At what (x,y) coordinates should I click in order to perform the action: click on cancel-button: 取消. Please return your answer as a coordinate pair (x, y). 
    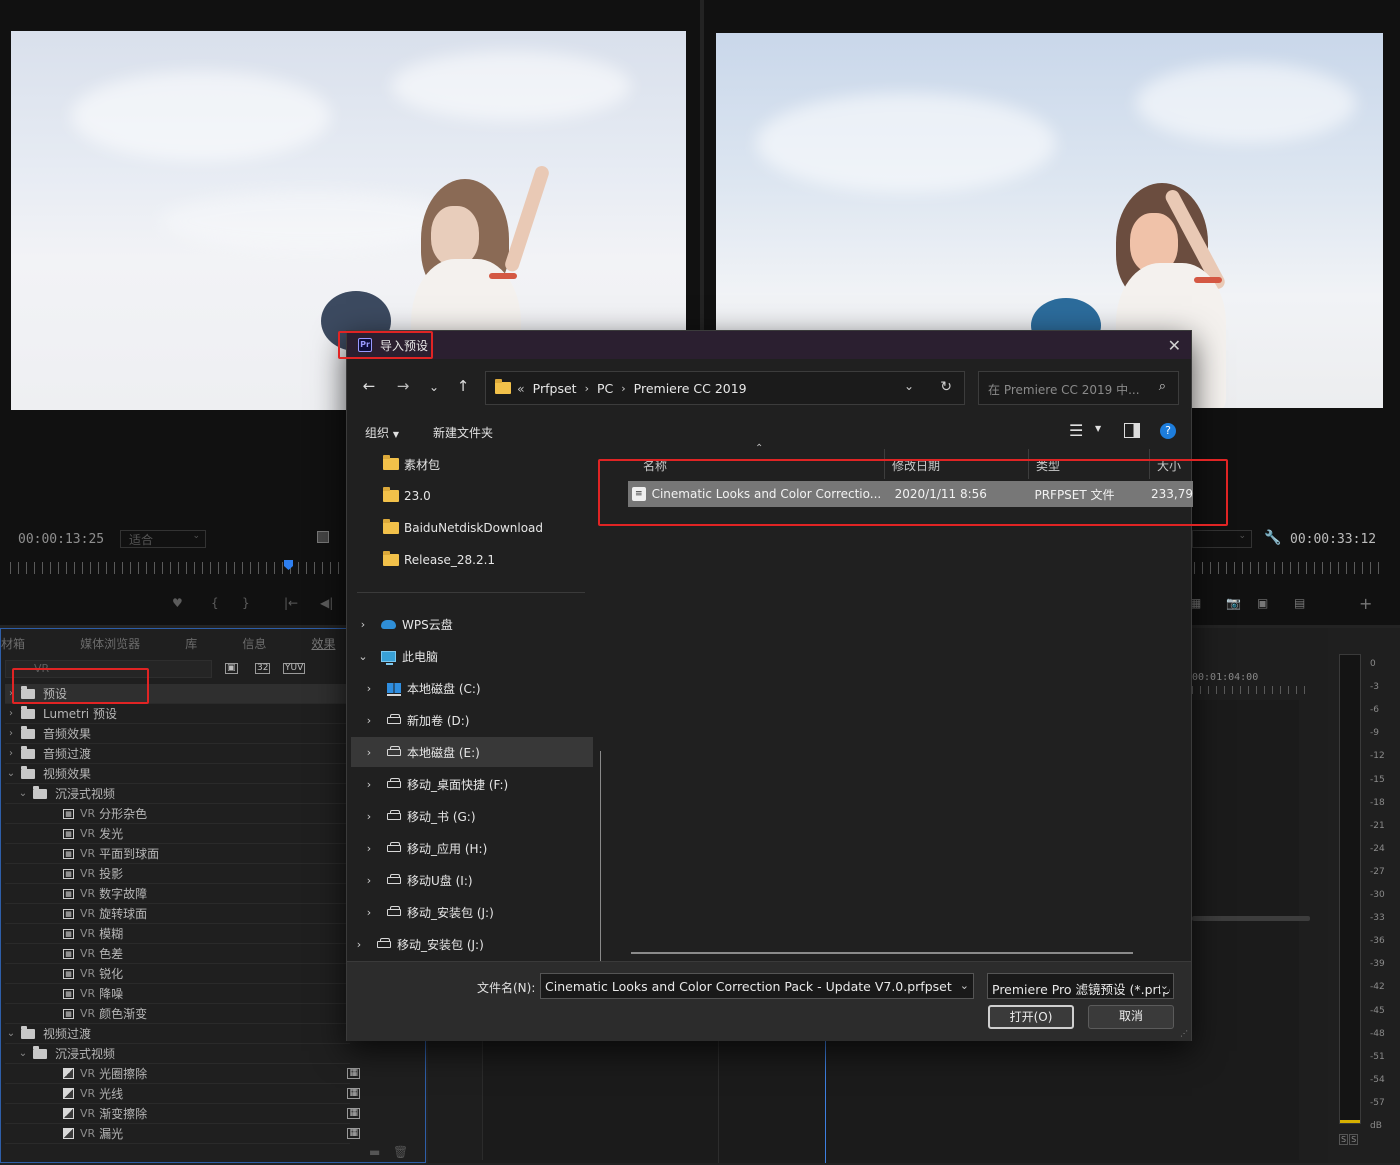
    Looking at the image, I should click on (1131, 1017).